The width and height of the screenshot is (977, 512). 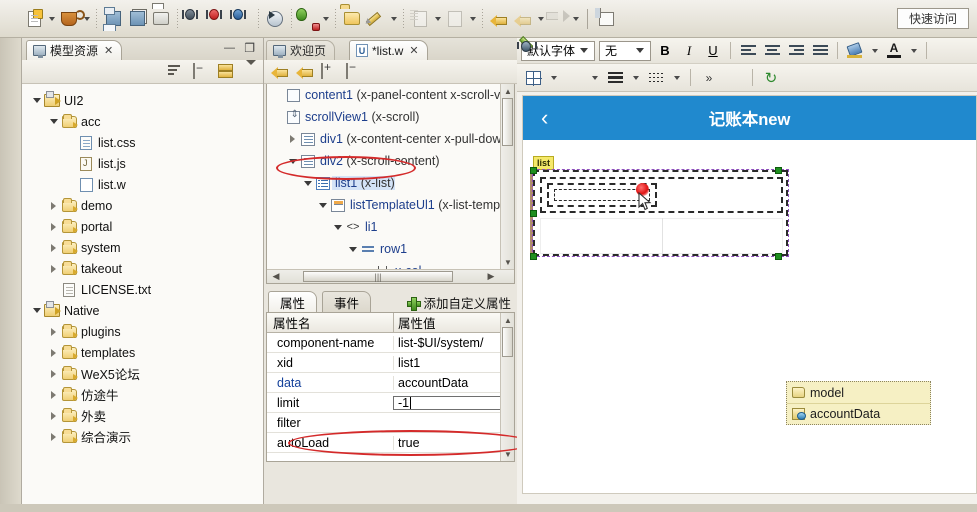 I want to click on fill-color-button, so click(x=855, y=51).